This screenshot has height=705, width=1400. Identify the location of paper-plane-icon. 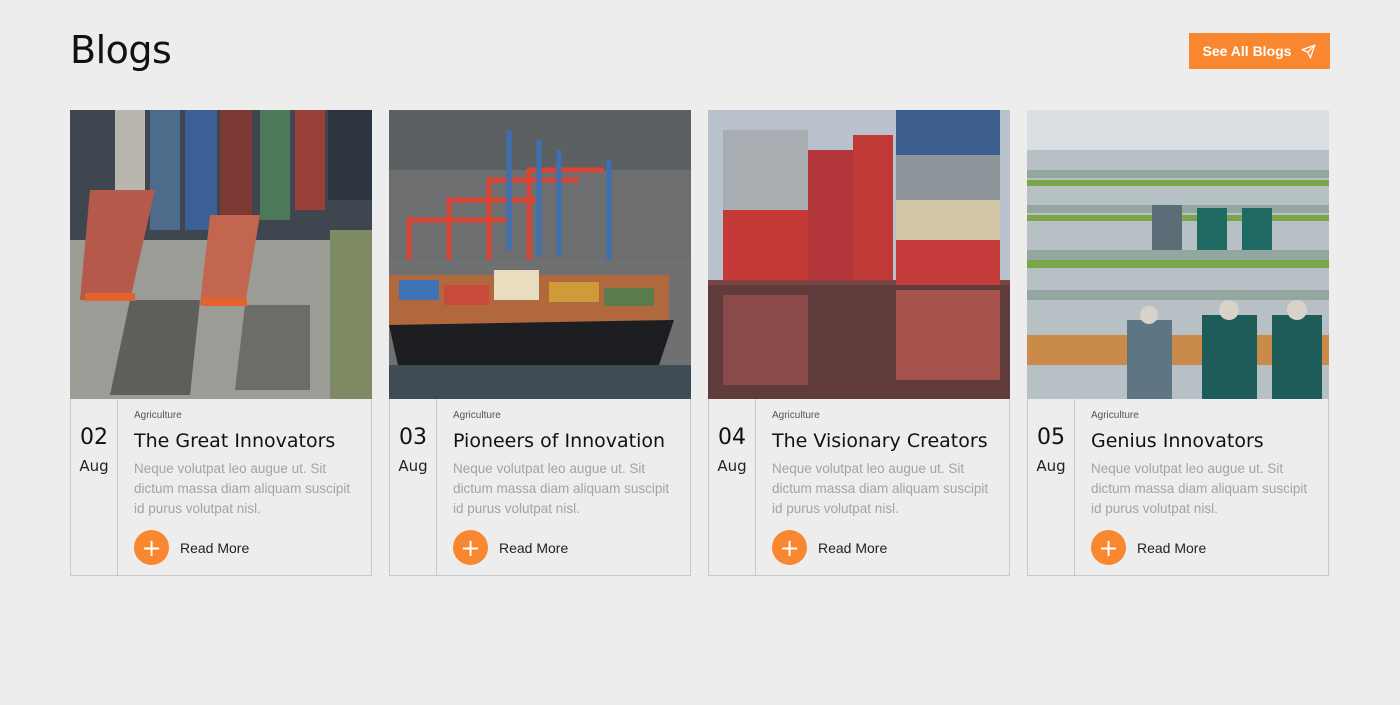
(1309, 51).